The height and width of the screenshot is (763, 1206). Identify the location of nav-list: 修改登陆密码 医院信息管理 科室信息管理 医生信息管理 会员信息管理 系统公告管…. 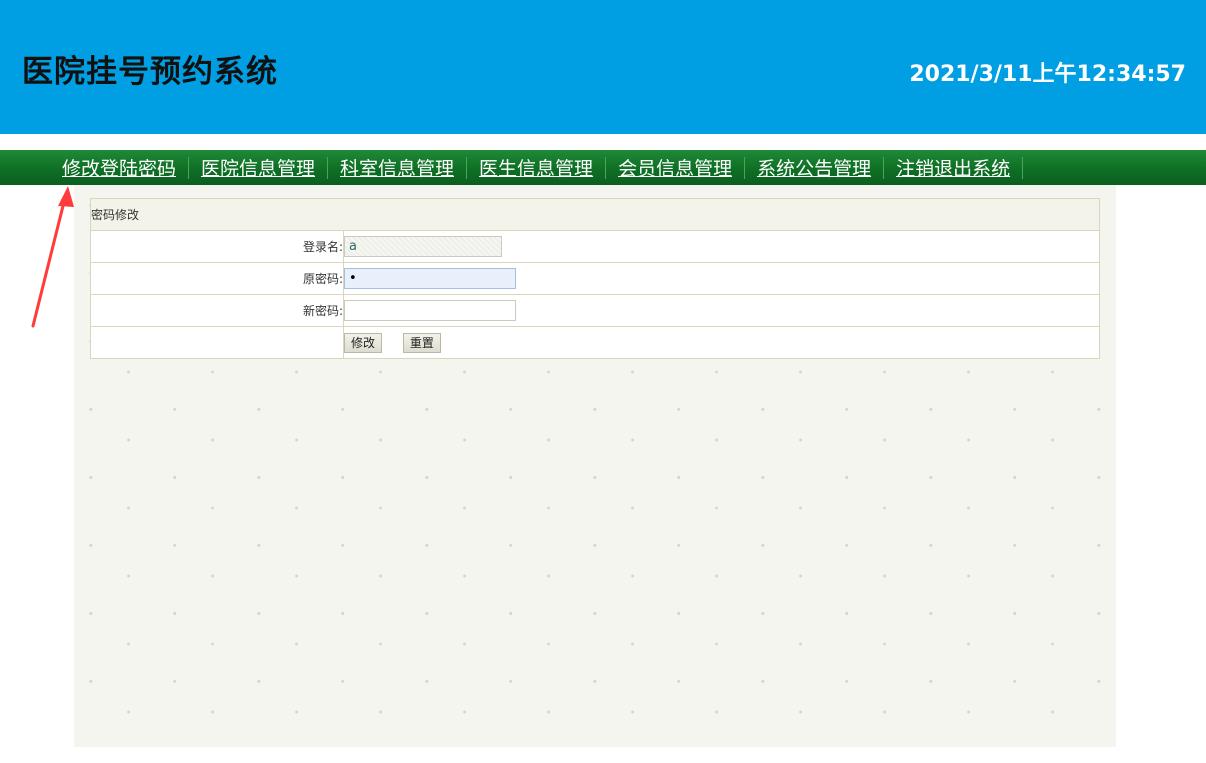
(537, 167).